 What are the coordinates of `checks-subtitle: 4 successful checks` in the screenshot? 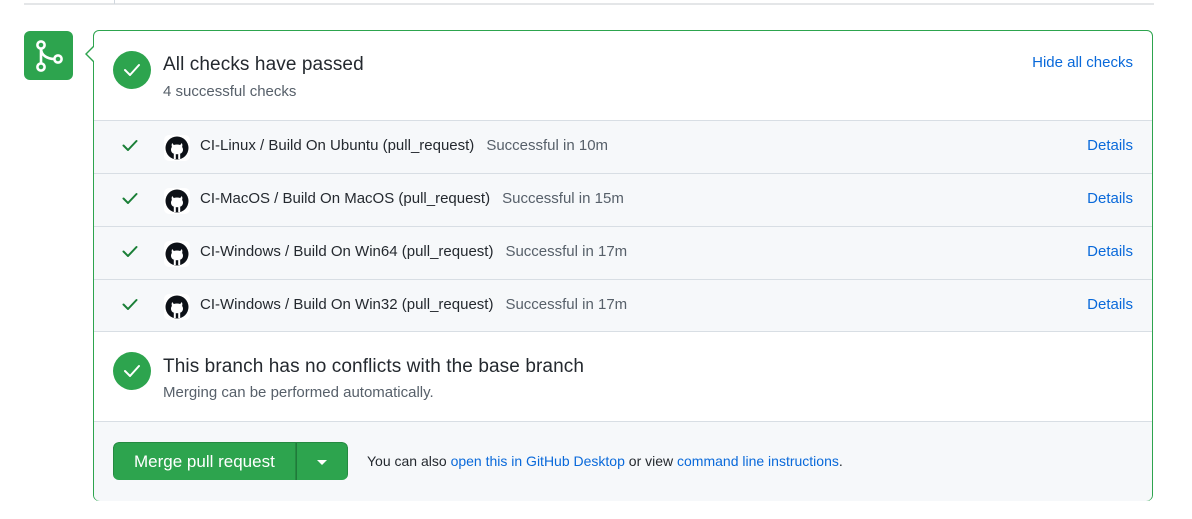 It's located at (230, 91).